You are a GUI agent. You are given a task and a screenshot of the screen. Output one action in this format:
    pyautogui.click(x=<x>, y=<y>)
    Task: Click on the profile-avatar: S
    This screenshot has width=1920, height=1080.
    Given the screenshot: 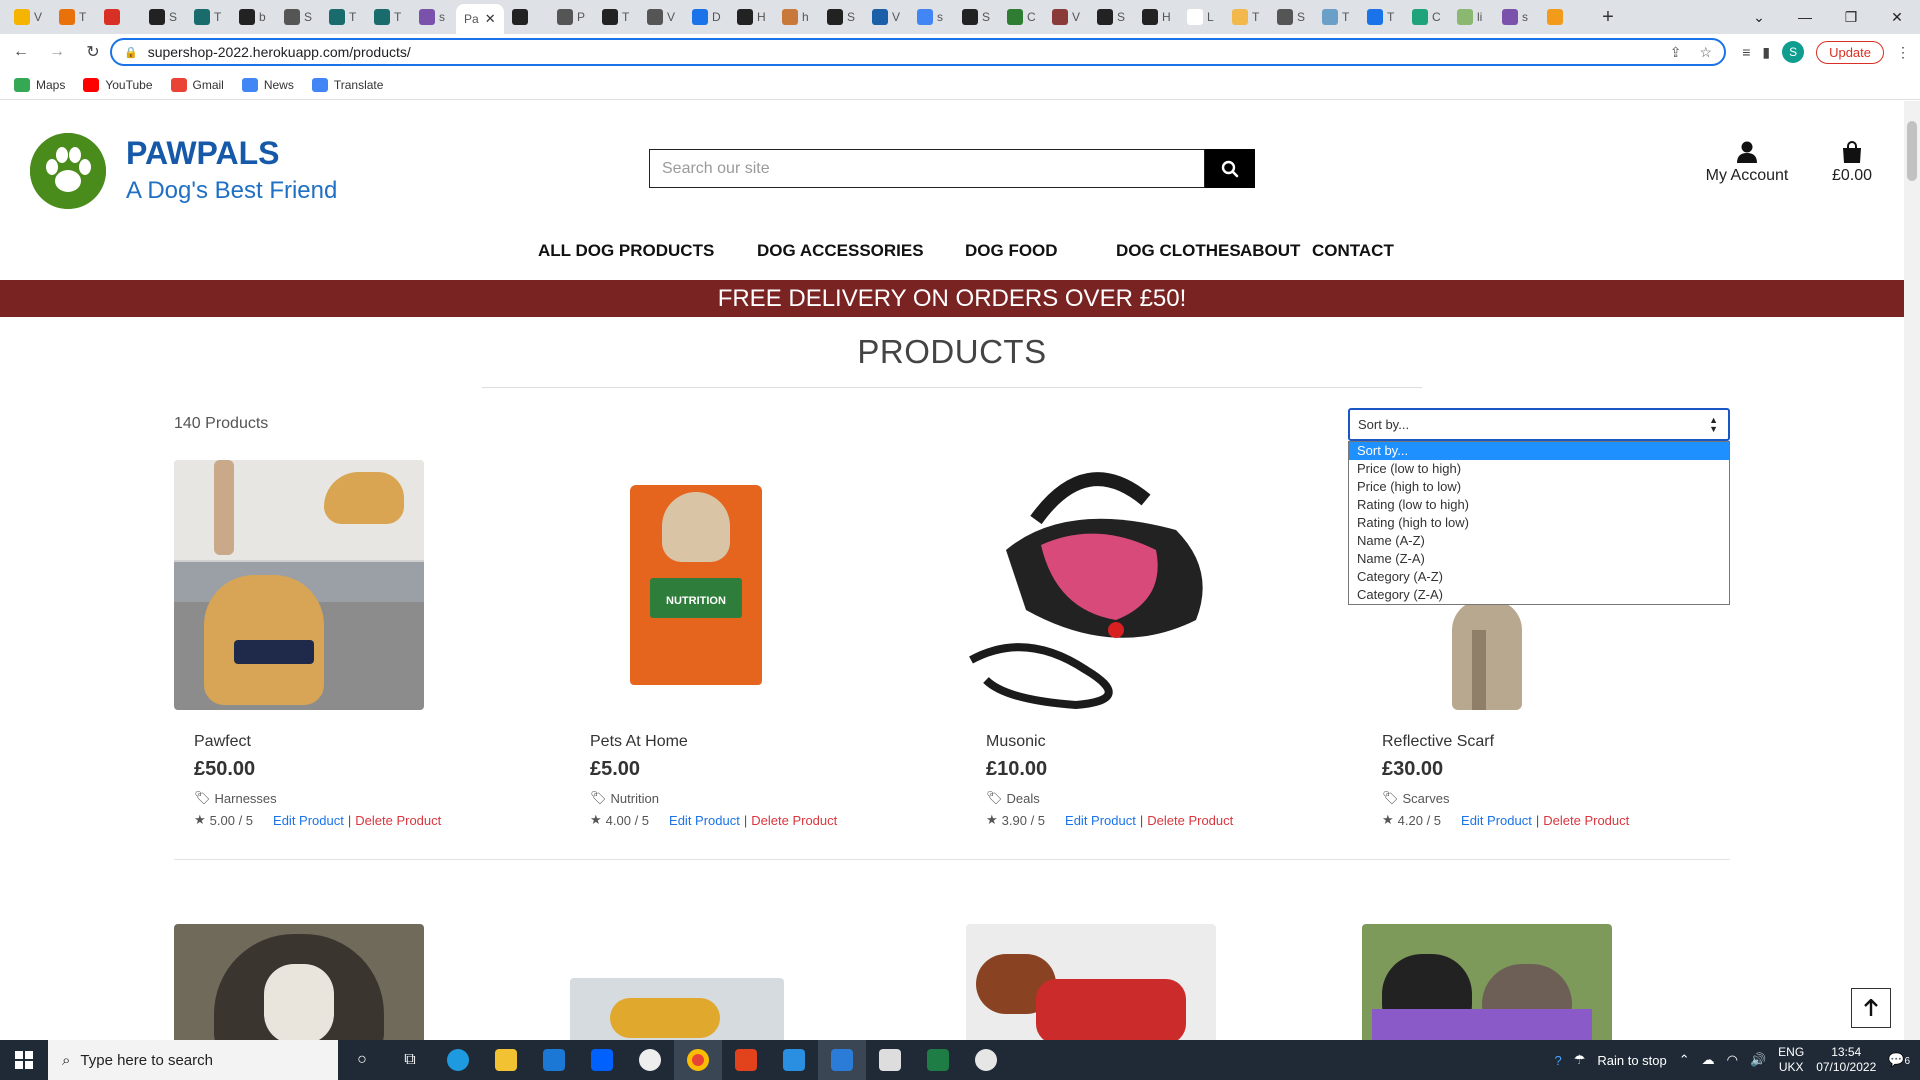 What is the action you would take?
    pyautogui.click(x=1793, y=52)
    